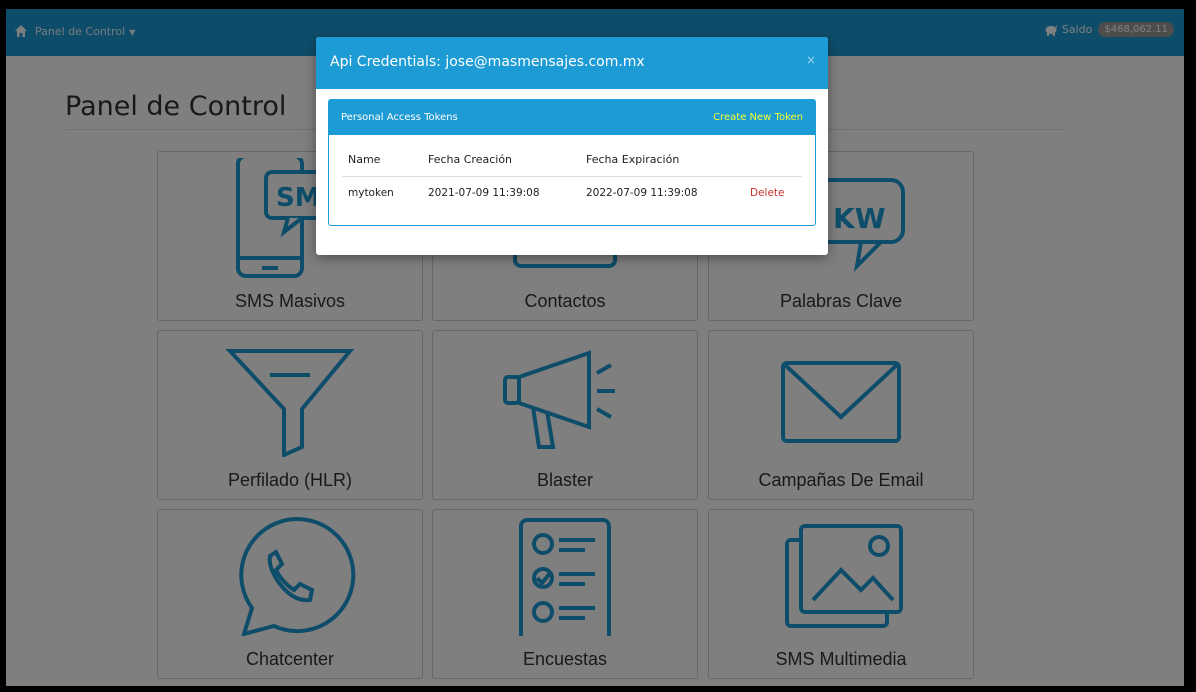 This screenshot has width=1196, height=692. I want to click on delete-token-link: Delete, so click(773, 189).